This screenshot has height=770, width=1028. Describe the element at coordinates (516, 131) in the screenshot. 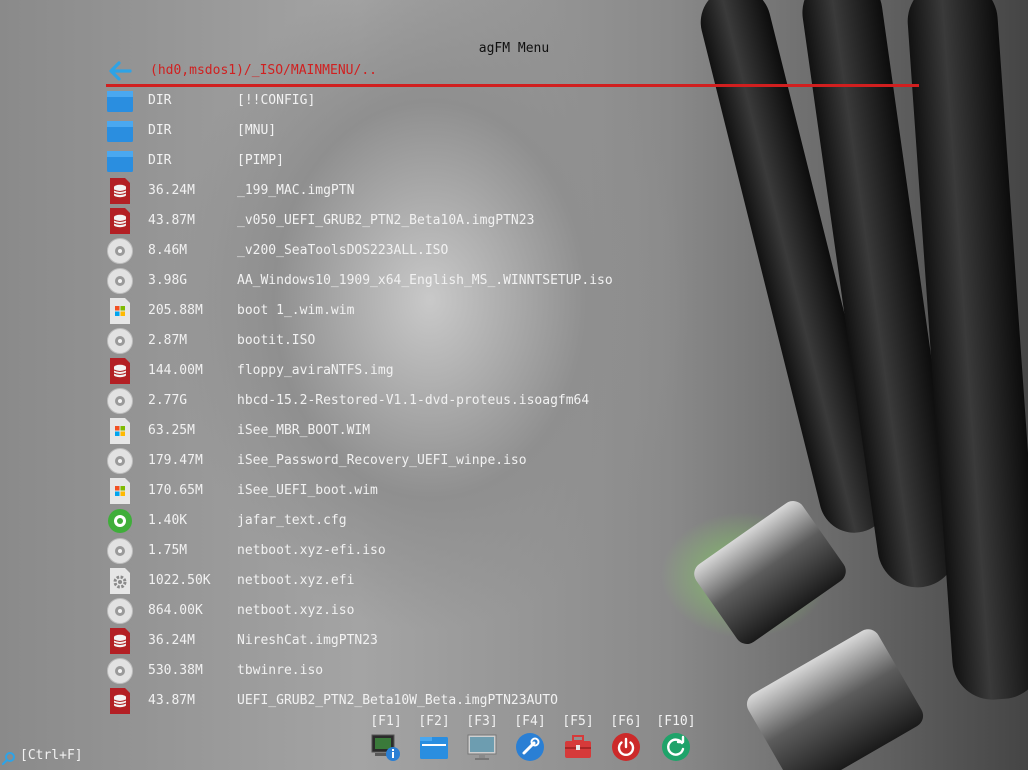

I see `file-row: DIR [MNU]` at that location.